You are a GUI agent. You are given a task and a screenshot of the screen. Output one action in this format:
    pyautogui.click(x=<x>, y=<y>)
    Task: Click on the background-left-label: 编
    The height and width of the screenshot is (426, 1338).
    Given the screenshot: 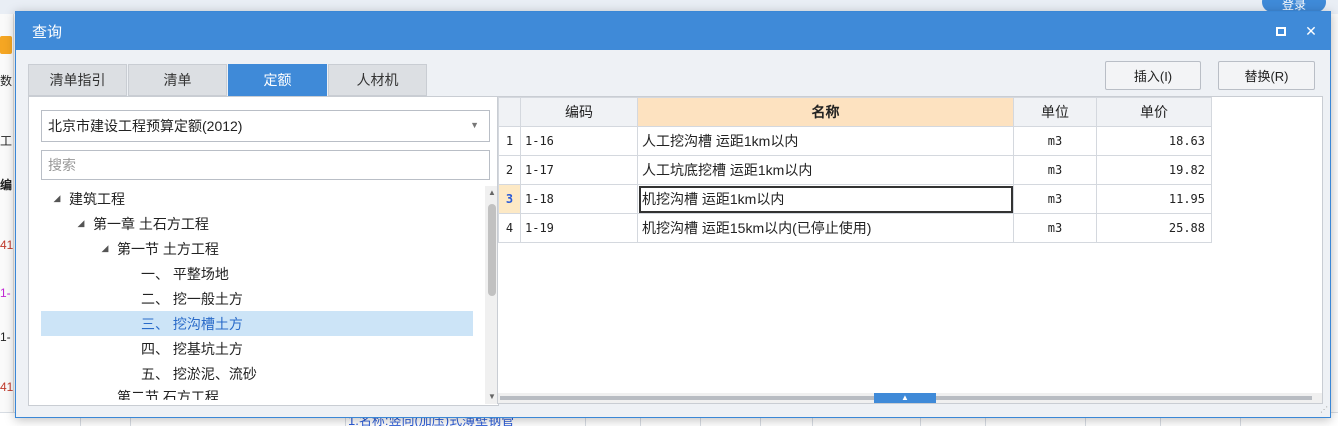 What is the action you would take?
    pyautogui.click(x=6, y=185)
    